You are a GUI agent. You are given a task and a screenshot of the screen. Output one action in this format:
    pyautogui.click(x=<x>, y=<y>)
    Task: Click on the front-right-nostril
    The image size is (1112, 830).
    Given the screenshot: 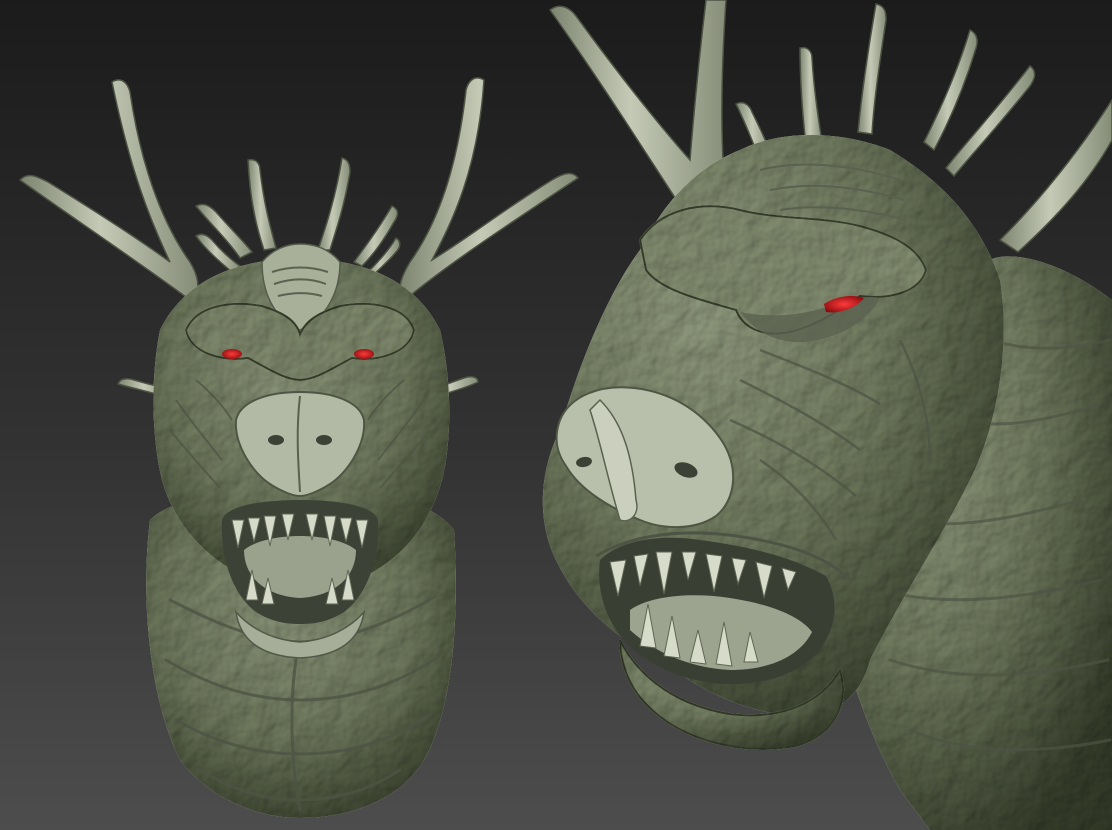 What is the action you would take?
    pyautogui.click(x=324, y=440)
    